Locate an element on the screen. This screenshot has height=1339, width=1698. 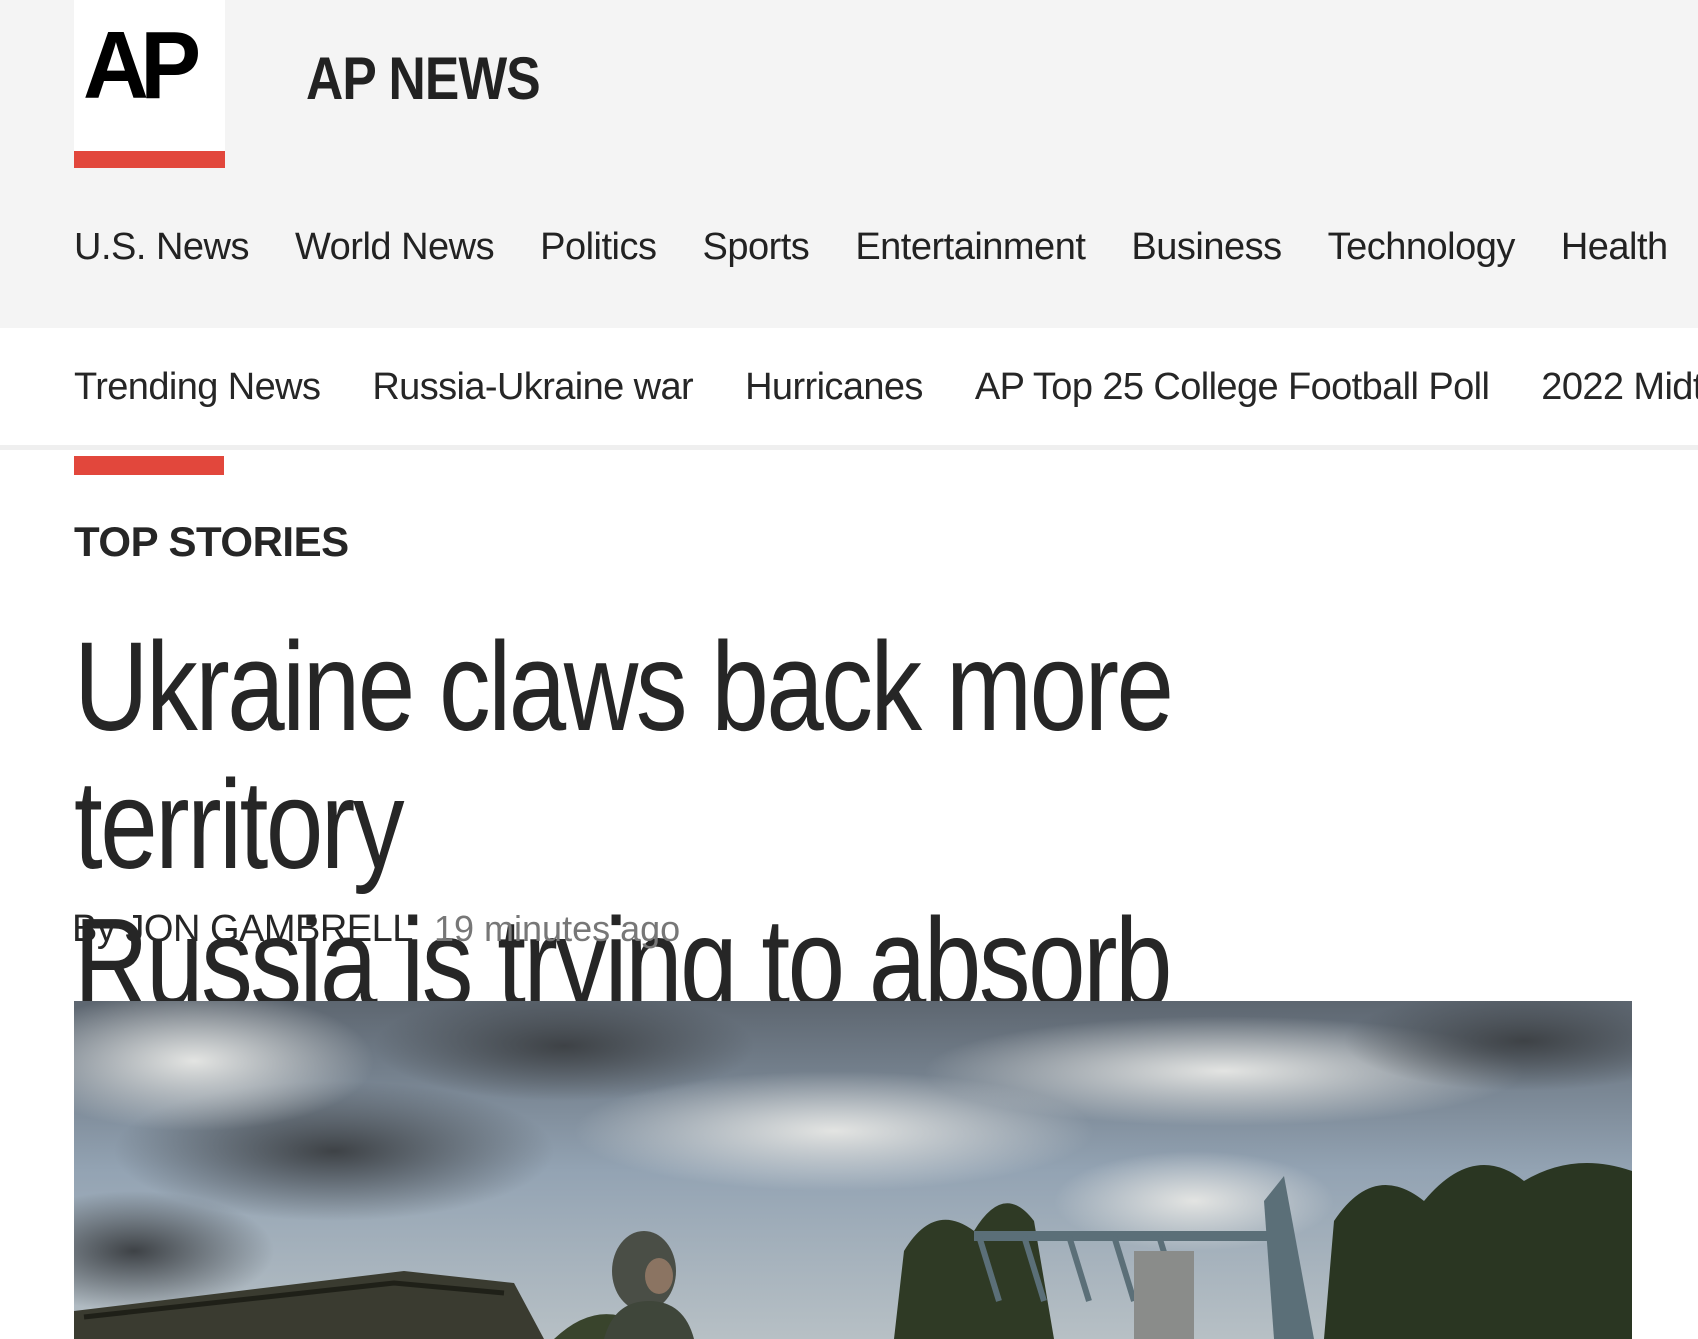
trending-item-trending-news: Trending News is located at coordinates (197, 387).